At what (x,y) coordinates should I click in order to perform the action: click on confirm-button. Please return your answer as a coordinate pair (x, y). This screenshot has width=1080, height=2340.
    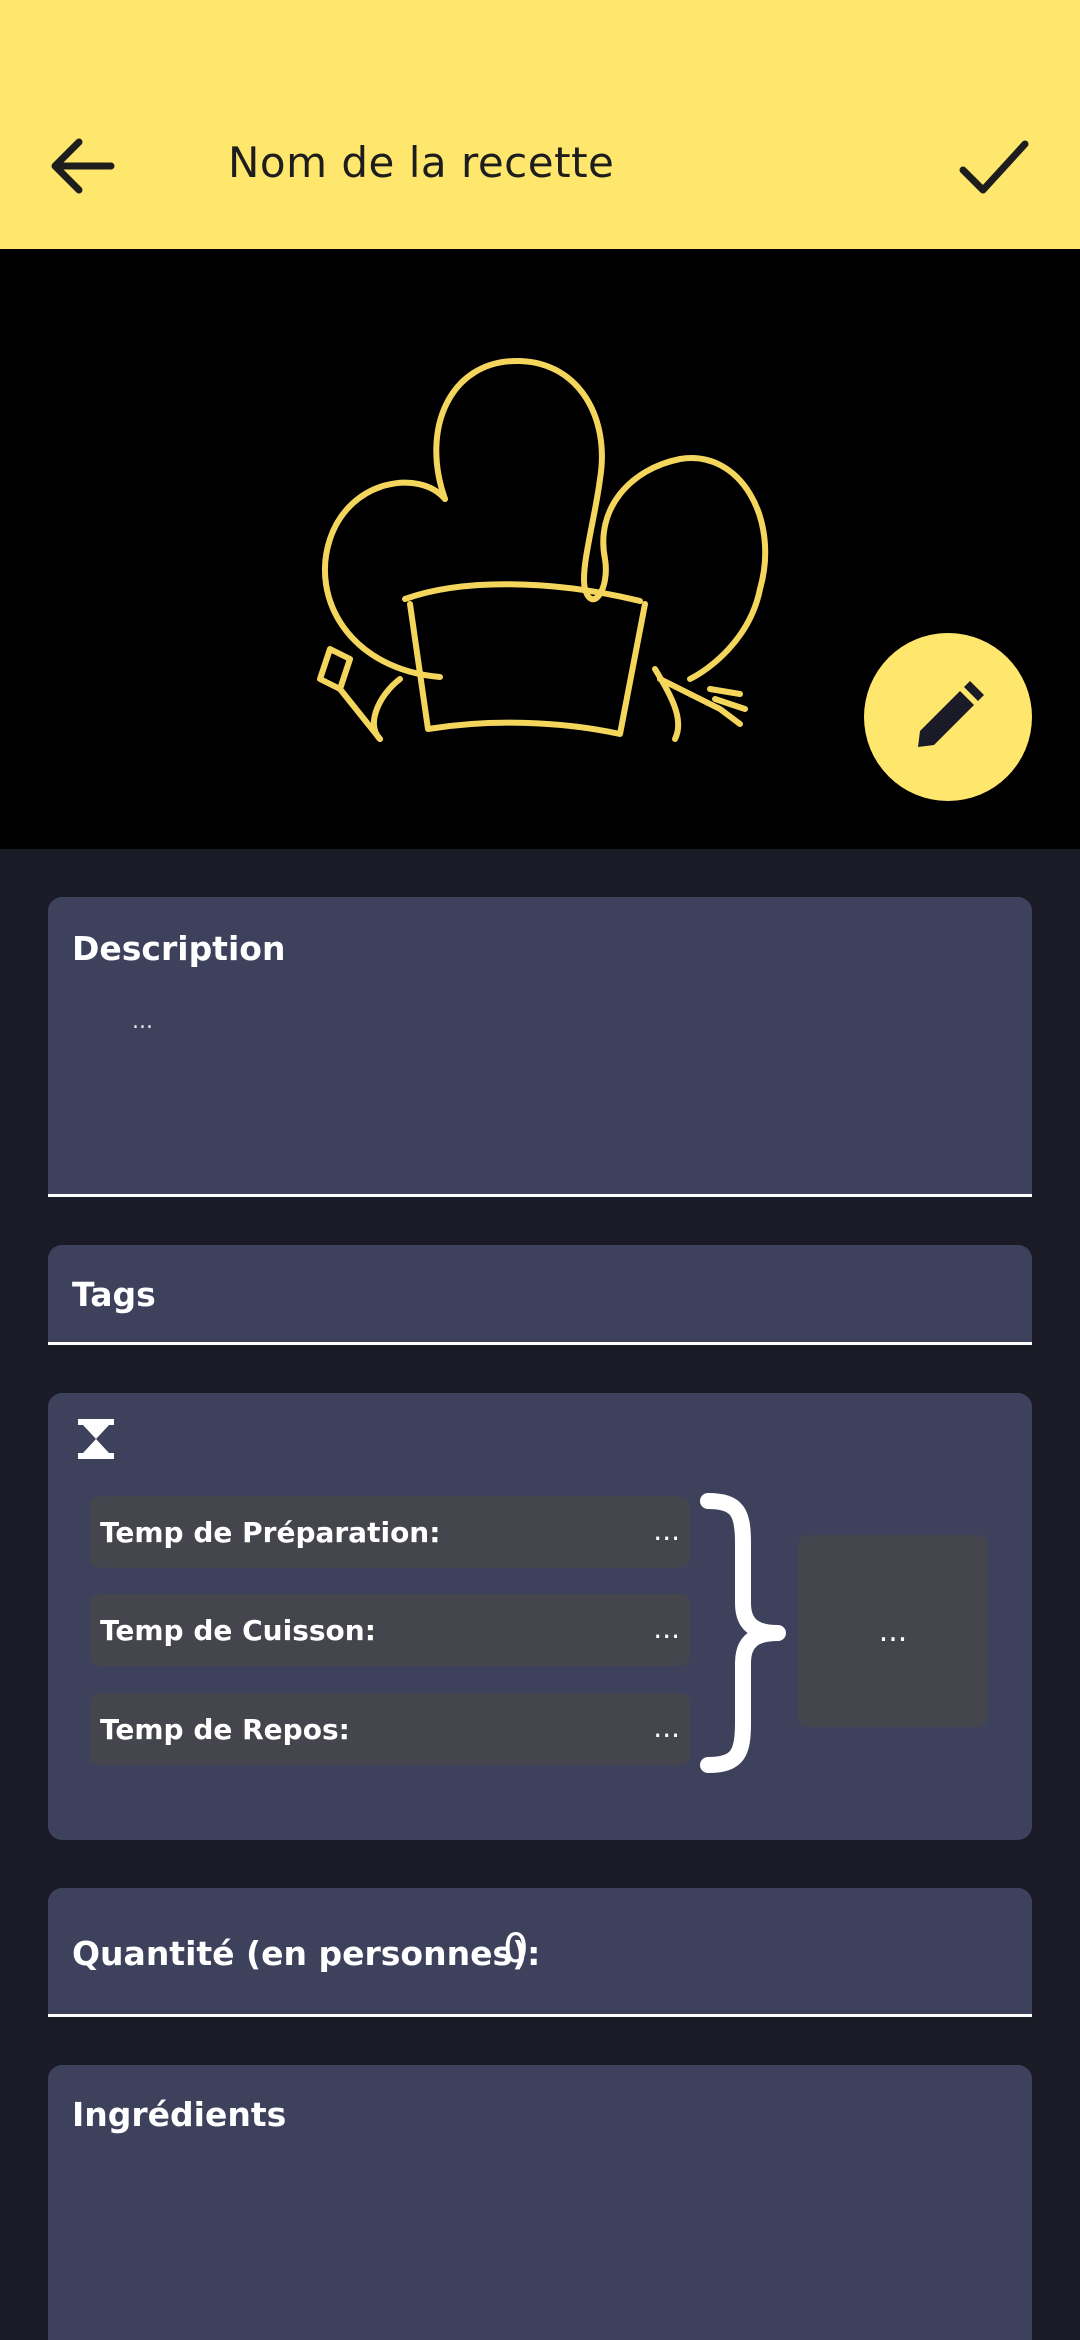
    Looking at the image, I should click on (994, 166).